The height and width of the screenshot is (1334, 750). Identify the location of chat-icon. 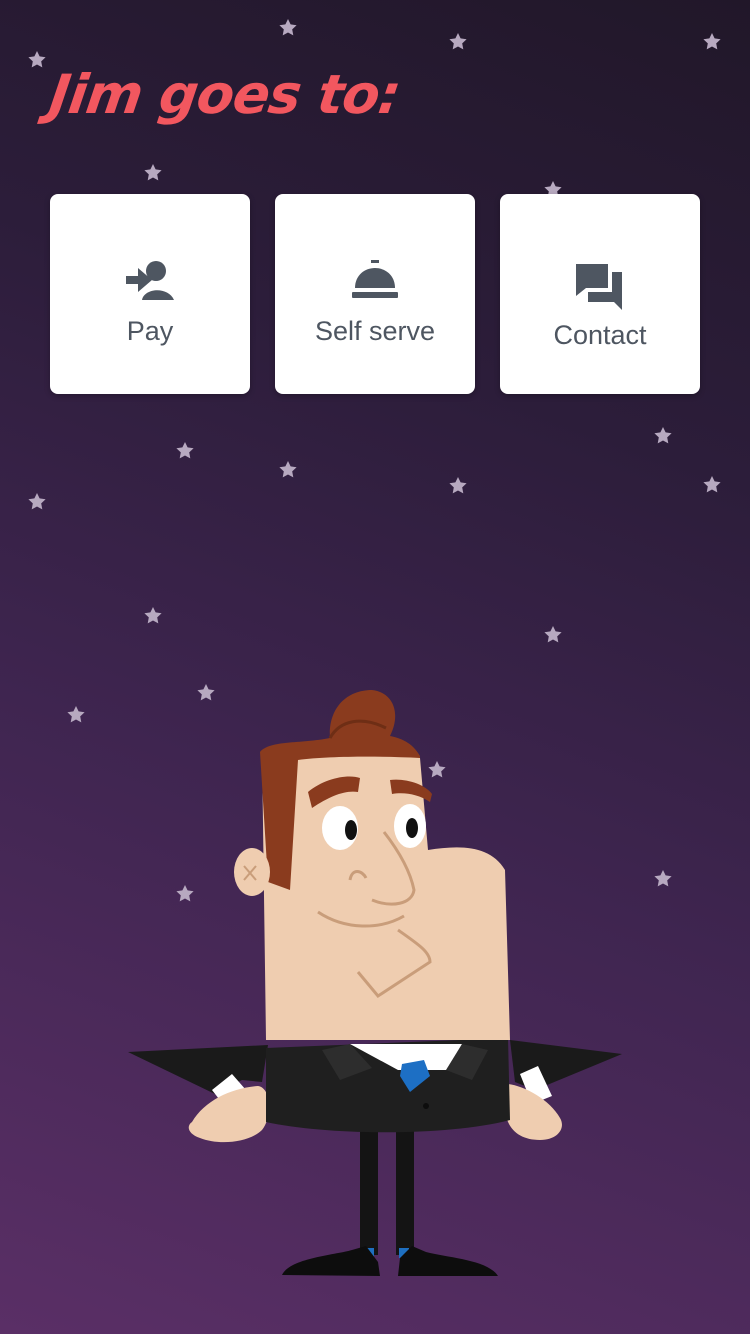
(599, 287).